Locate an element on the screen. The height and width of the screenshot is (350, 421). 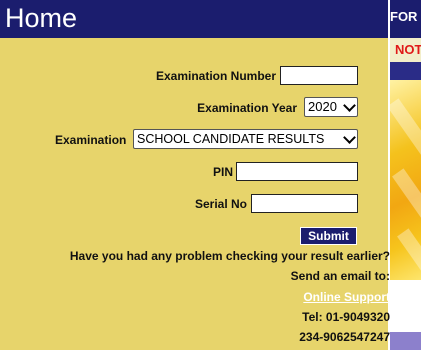
support-phone: 234-9062547247 is located at coordinates (344, 337).